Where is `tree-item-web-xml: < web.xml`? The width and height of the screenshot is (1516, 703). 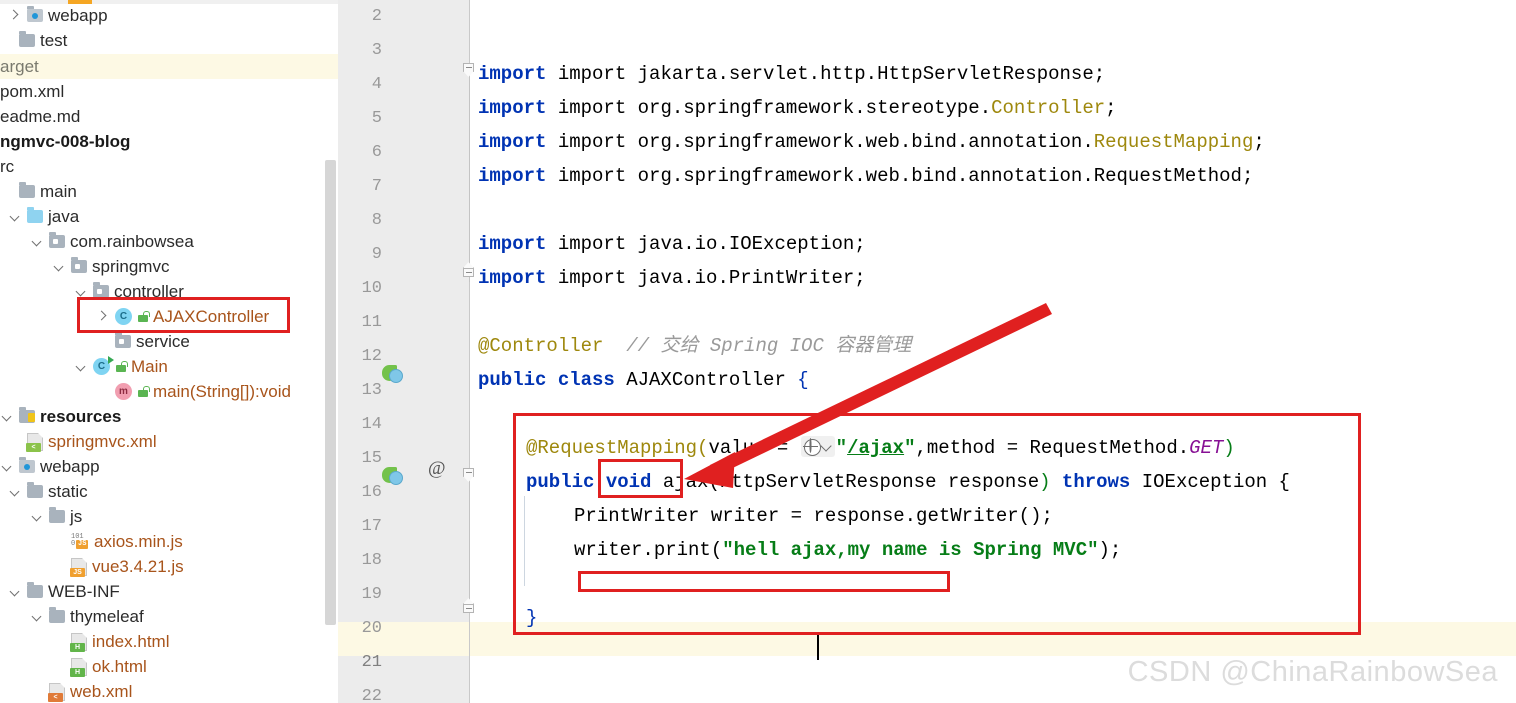
tree-item-web-xml: < web.xml is located at coordinates (169, 691).